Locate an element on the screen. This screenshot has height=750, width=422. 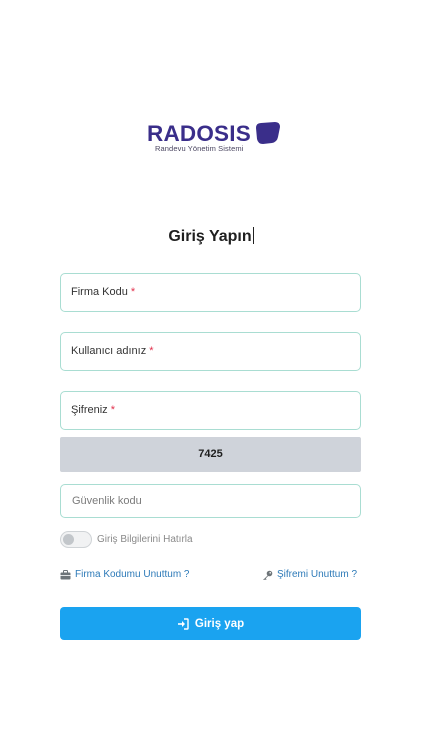
page-title: Giriş Yapın is located at coordinates (211, 237).